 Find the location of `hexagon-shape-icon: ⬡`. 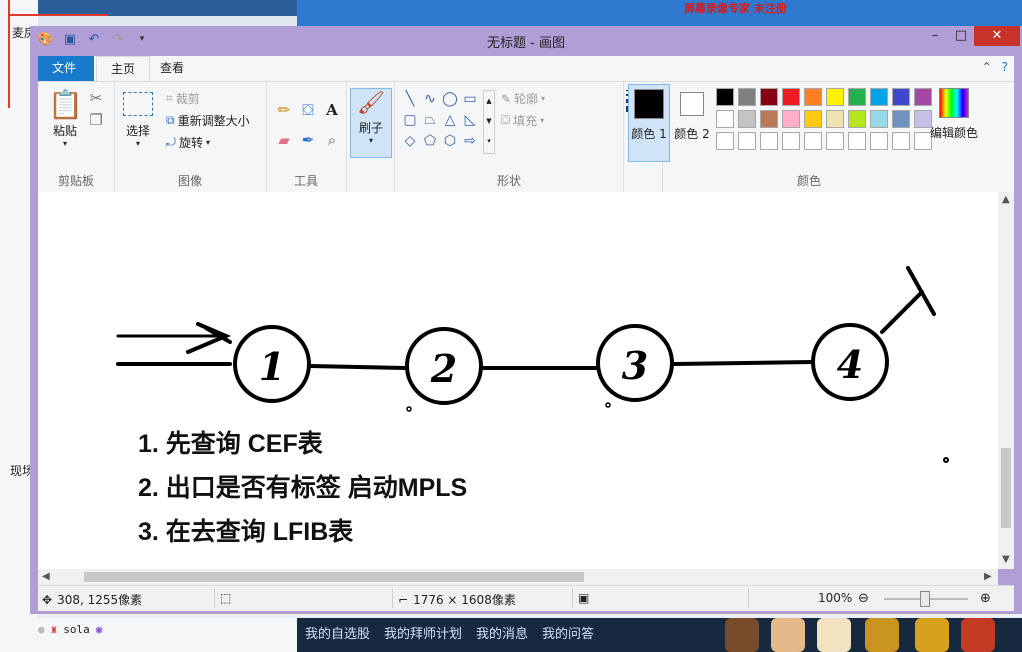

hexagon-shape-icon: ⬡ is located at coordinates (450, 141).